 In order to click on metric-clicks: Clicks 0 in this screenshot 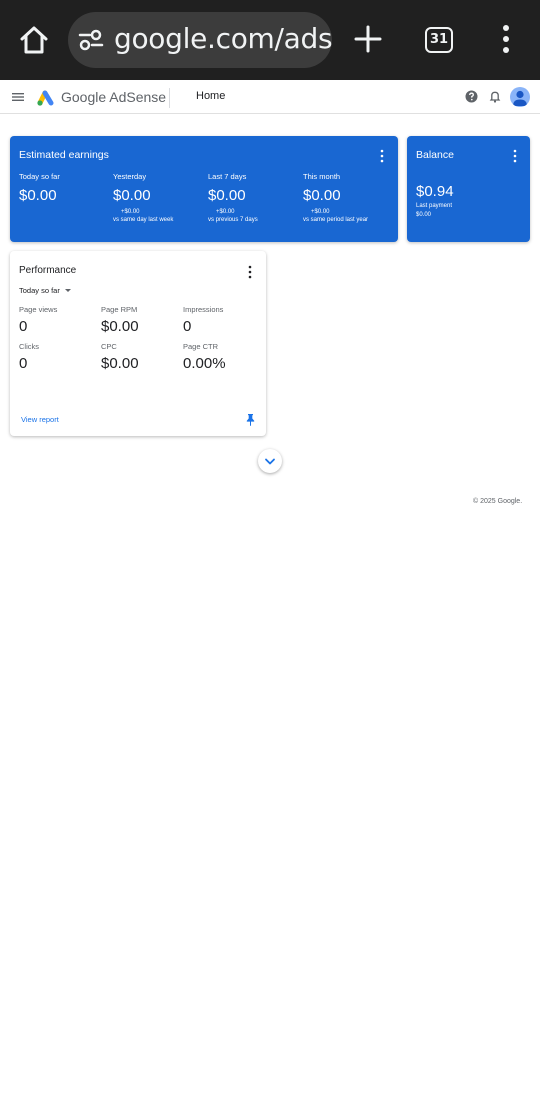, I will do `click(59, 357)`.